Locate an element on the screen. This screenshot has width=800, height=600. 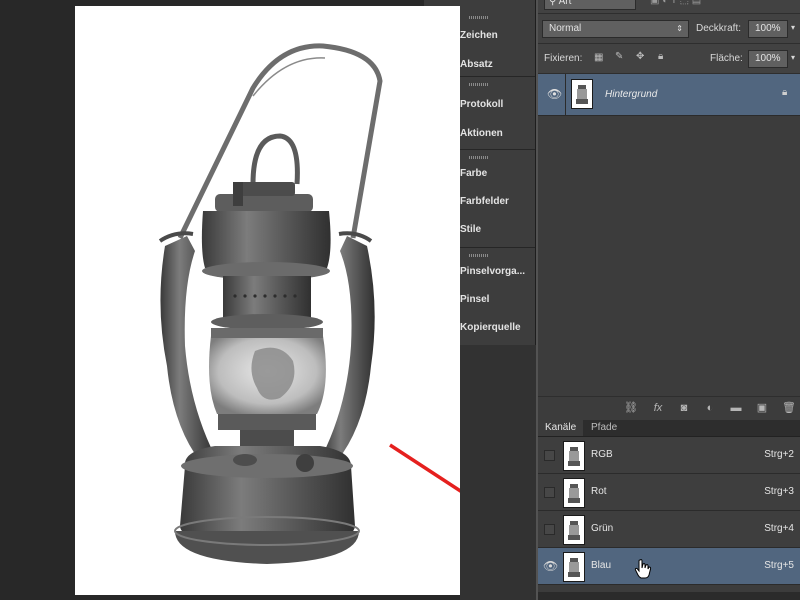
dock-item-farbfelder: Farbfelder is located at coordinates (484, 201).